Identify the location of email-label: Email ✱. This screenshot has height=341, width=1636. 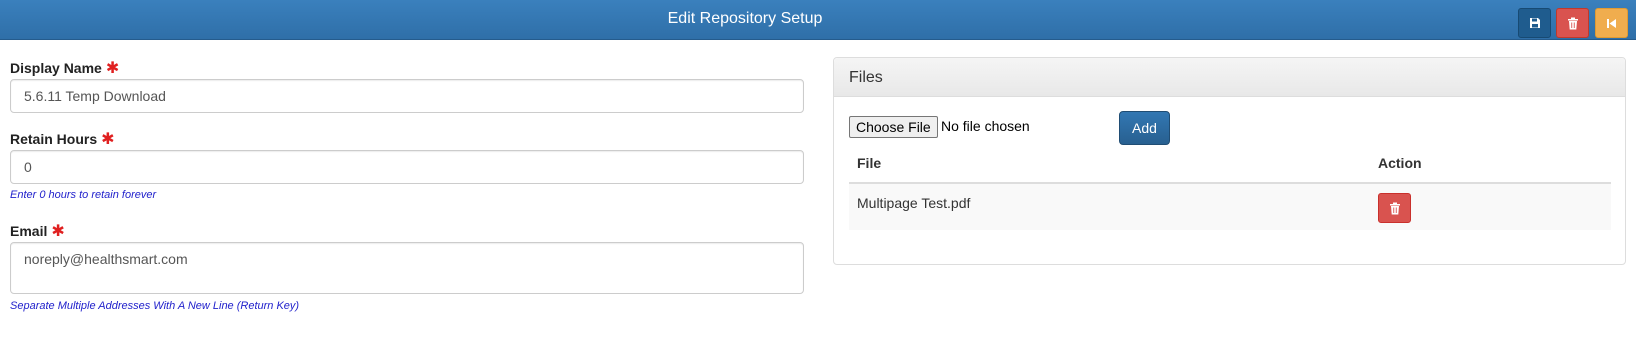
(37, 231).